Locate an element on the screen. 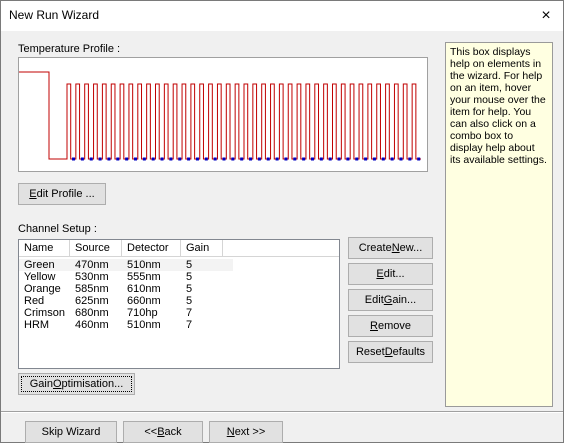  table-row: Crimson 680nm 710hp 7 is located at coordinates (179, 313).